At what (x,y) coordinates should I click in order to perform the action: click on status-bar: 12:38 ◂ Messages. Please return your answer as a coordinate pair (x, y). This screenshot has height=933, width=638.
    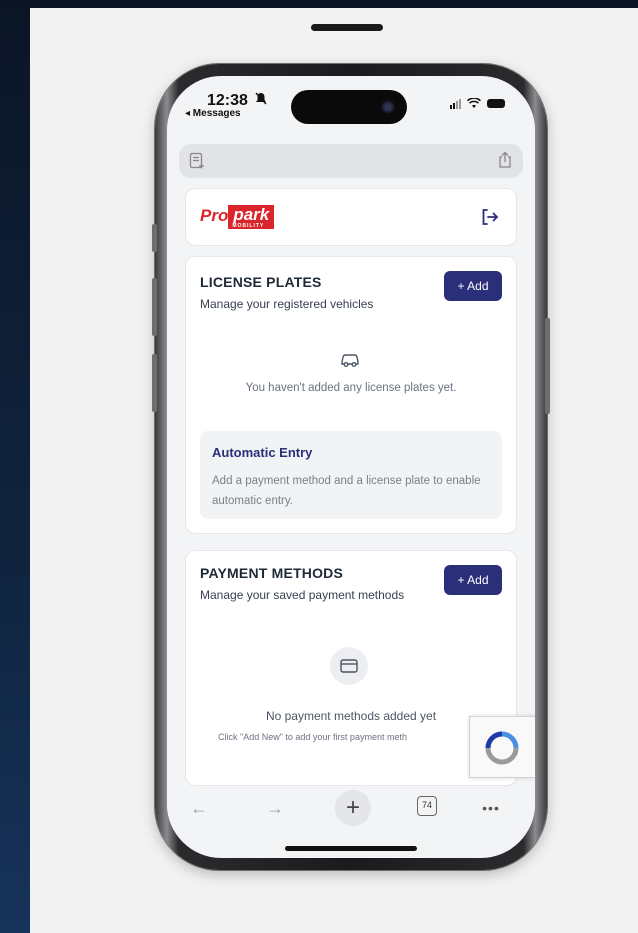
    Looking at the image, I should click on (351, 106).